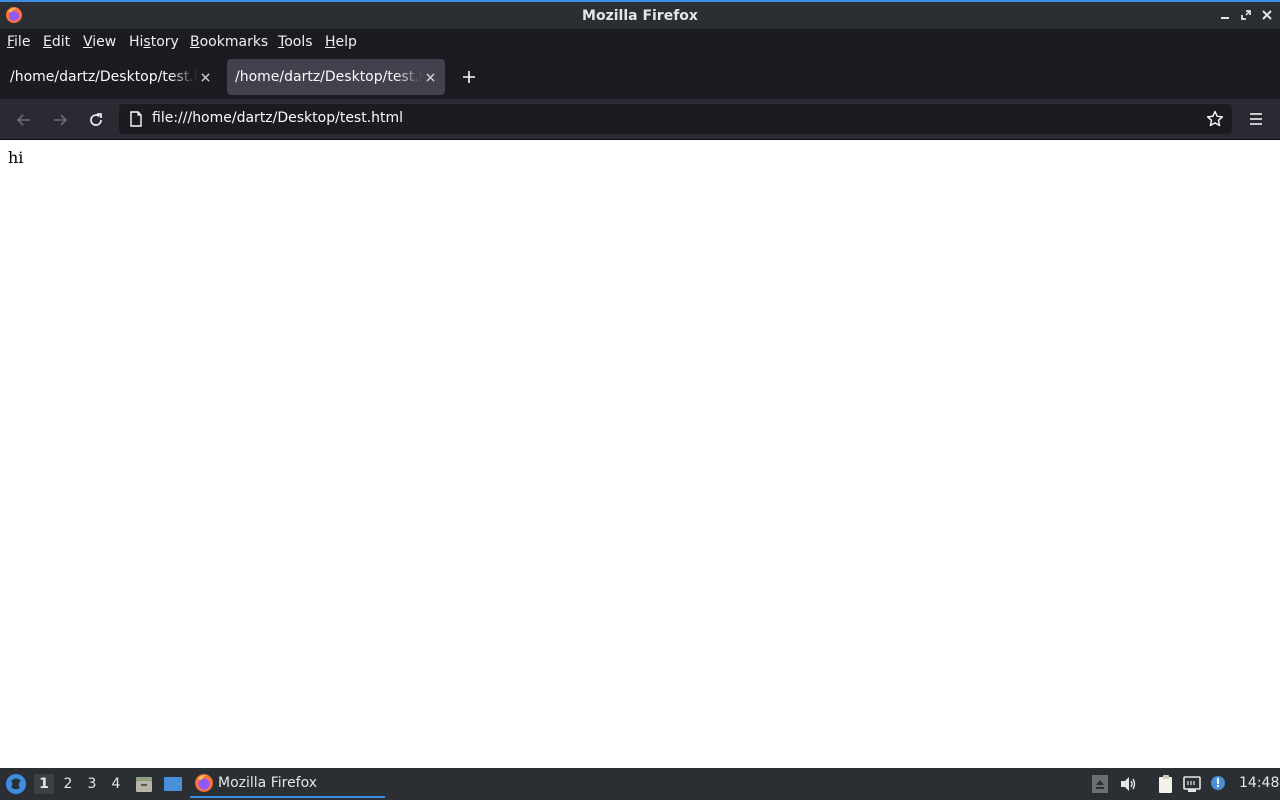 The height and width of the screenshot is (800, 1280). Describe the element at coordinates (68, 784) in the screenshot. I see `workspace-2: 2` at that location.